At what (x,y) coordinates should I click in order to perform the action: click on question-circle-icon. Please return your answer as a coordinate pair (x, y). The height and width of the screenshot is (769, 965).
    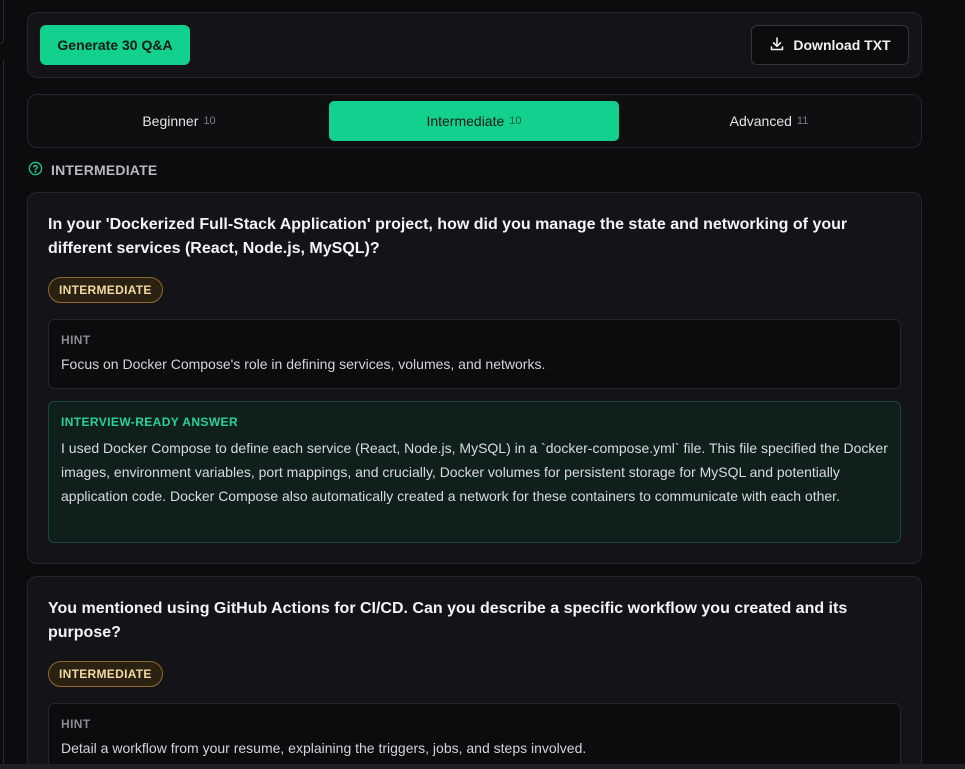
    Looking at the image, I should click on (35, 170).